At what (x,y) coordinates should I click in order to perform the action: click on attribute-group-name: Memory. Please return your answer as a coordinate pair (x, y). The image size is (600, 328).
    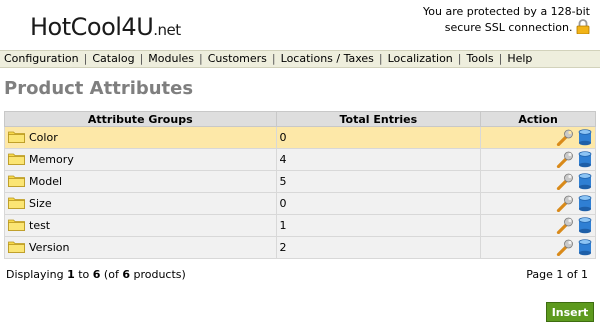
    Looking at the image, I should click on (51, 159).